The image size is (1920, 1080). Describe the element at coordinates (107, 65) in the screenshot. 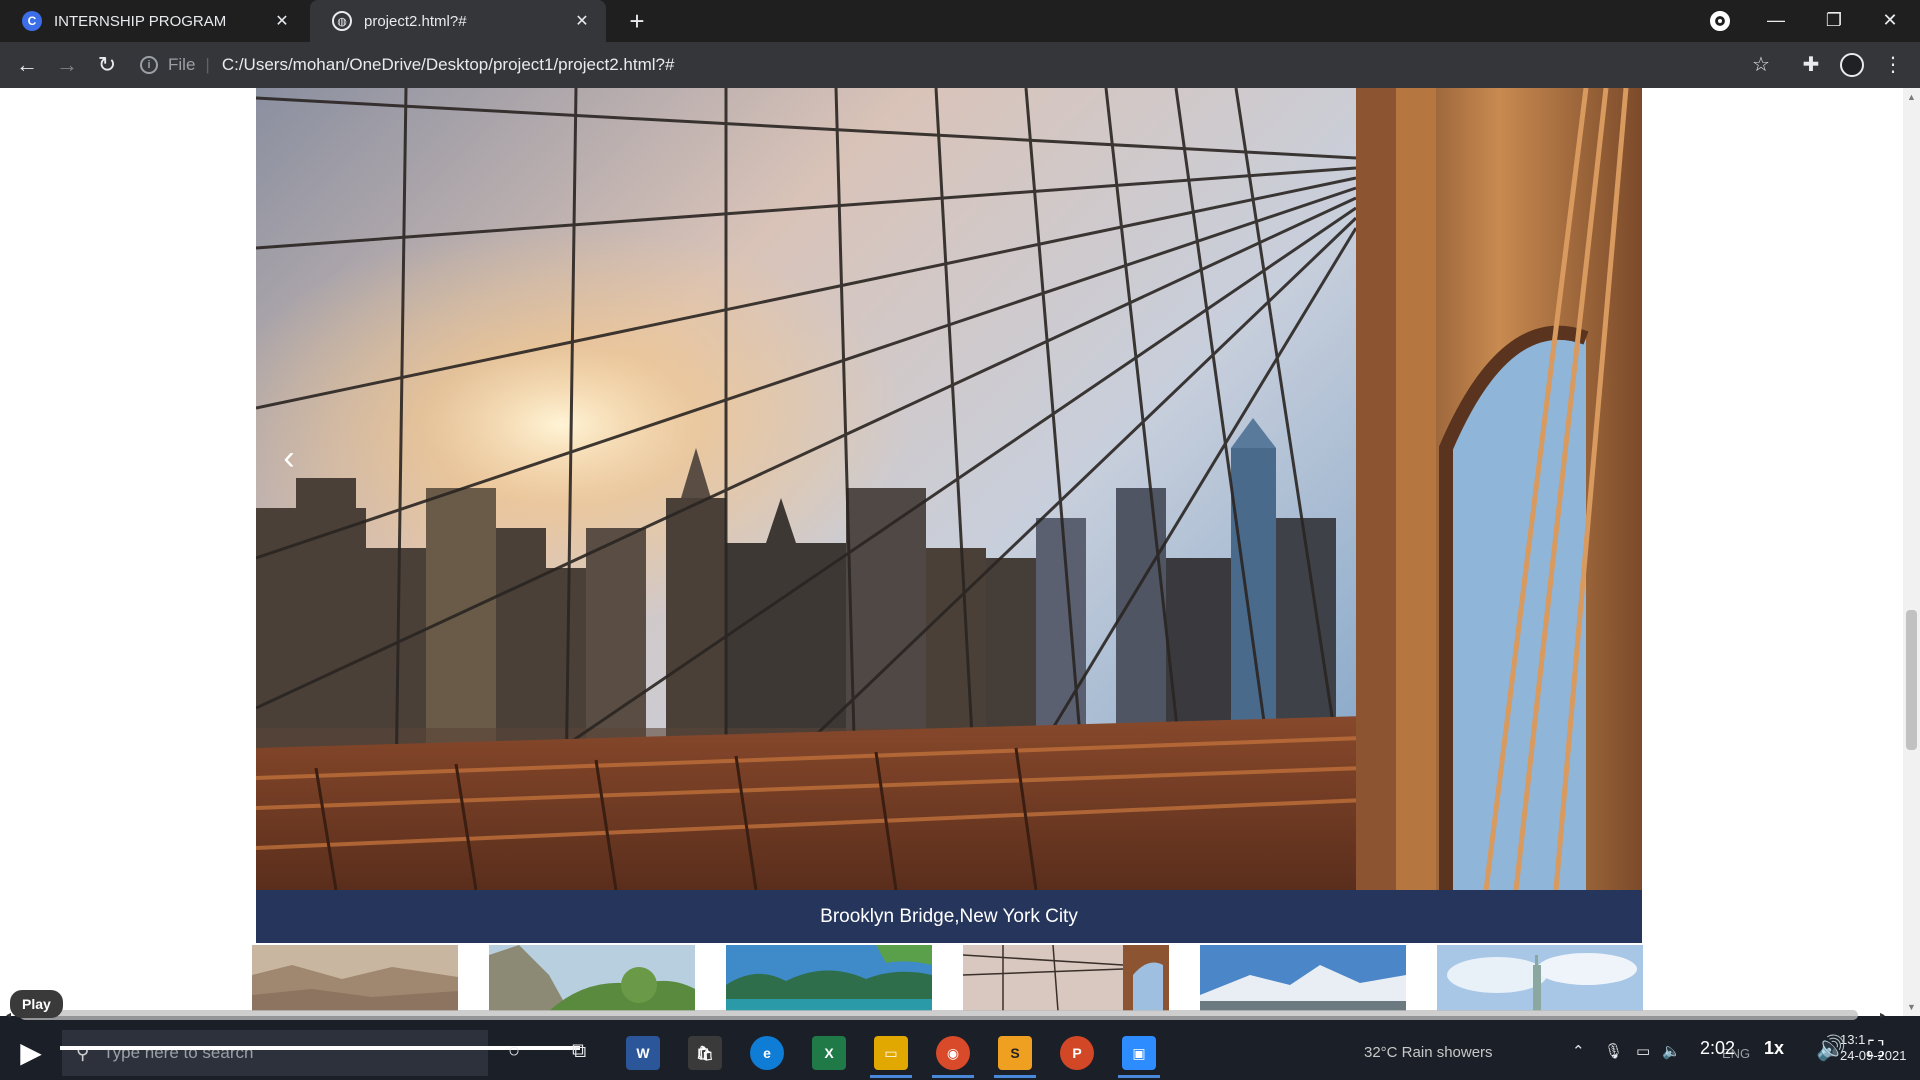

I see `reload-icon: ↻` at that location.